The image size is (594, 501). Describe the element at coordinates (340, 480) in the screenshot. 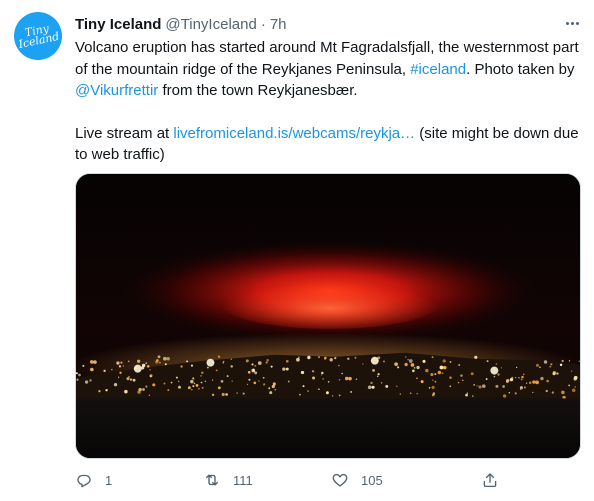

I see `heart-icon` at that location.